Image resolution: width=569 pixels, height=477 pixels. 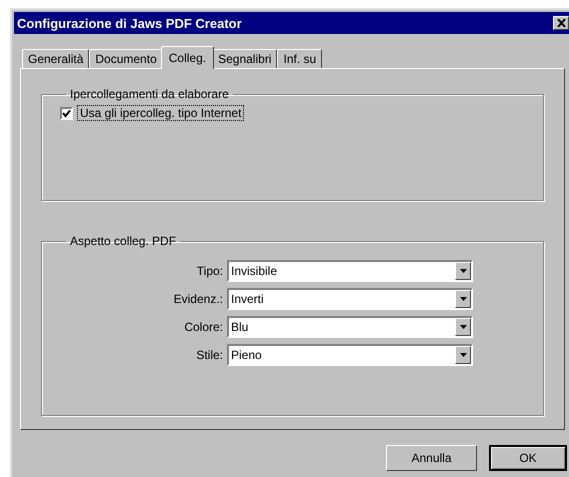 What do you see at coordinates (245, 58) in the screenshot?
I see `tab: Segnalibri` at bounding box center [245, 58].